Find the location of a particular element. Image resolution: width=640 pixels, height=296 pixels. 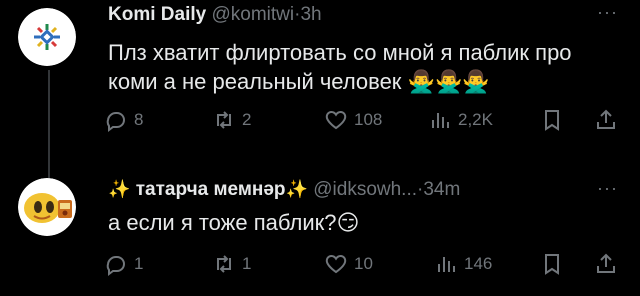

retweet-count: 1 is located at coordinates (247, 263).